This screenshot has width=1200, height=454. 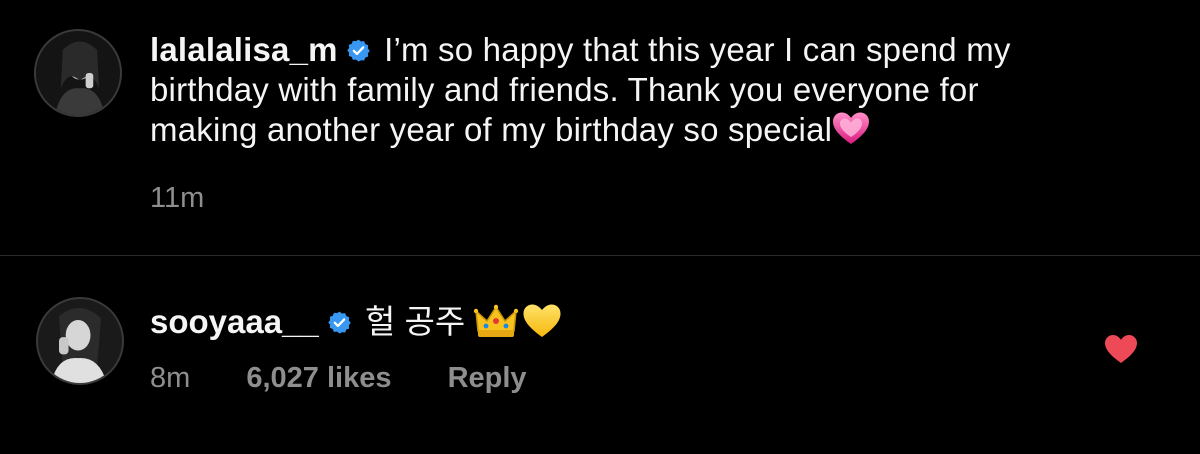 I want to click on comment-text-line: sooyaaa__ 헐 공주, so click(x=356, y=325).